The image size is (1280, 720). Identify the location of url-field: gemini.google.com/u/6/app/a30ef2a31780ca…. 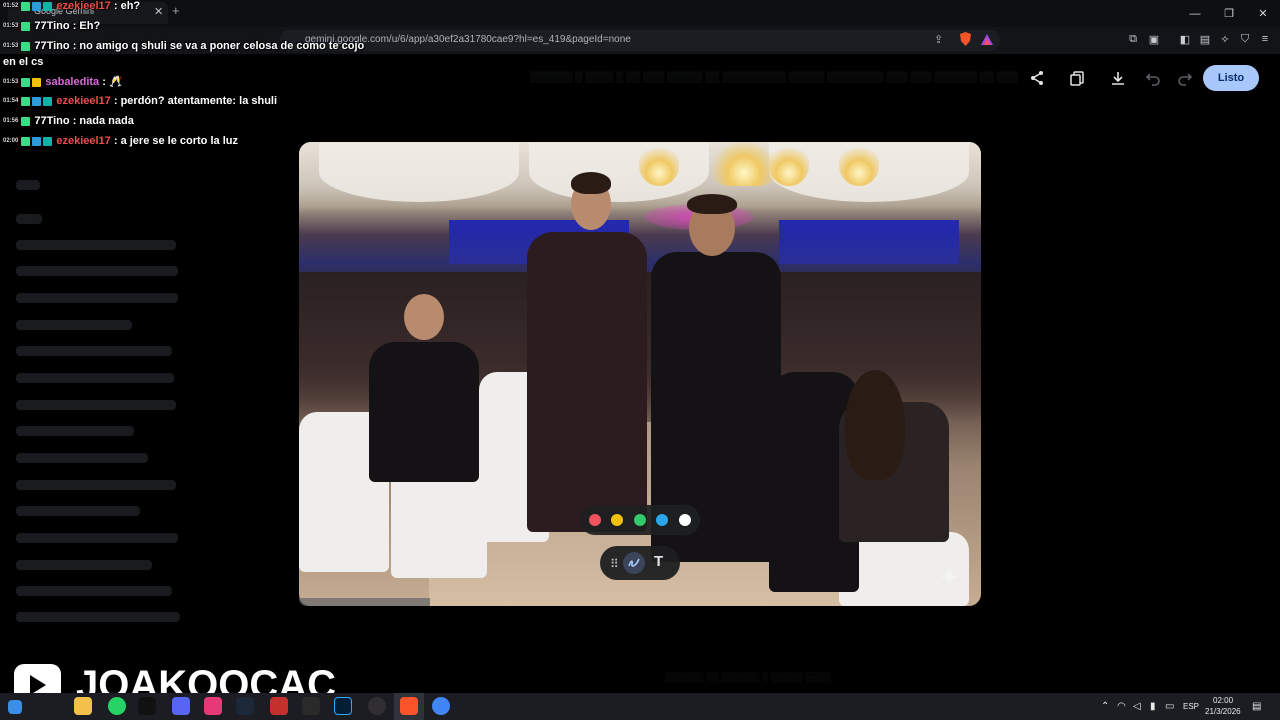
(640, 40).